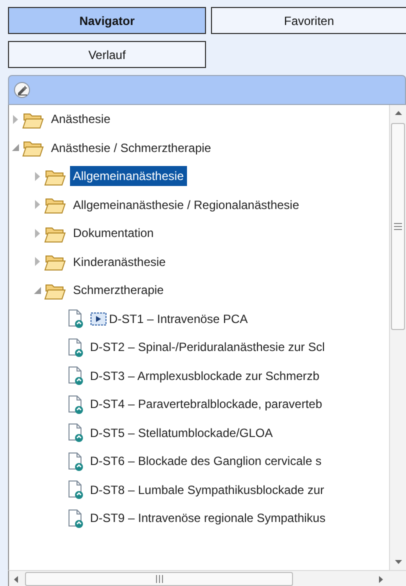  What do you see at coordinates (208, 518) in the screenshot?
I see `tree-item: D-ST9 – Intravenöse regionale Sympathikus` at bounding box center [208, 518].